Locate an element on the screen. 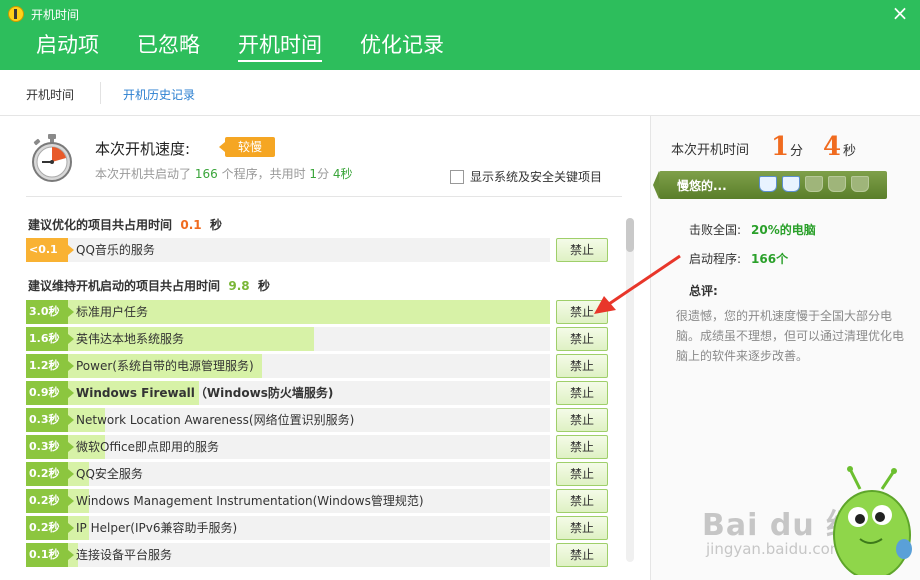 The height and width of the screenshot is (580, 920). app-logo-icon is located at coordinates (16, 14).